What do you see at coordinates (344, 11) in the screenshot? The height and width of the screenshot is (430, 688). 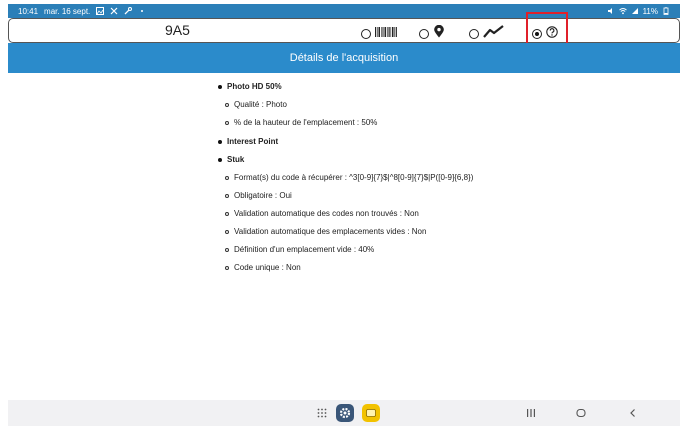 I see `status-bar: 10:41 mar. 16 sept. 11%` at bounding box center [344, 11].